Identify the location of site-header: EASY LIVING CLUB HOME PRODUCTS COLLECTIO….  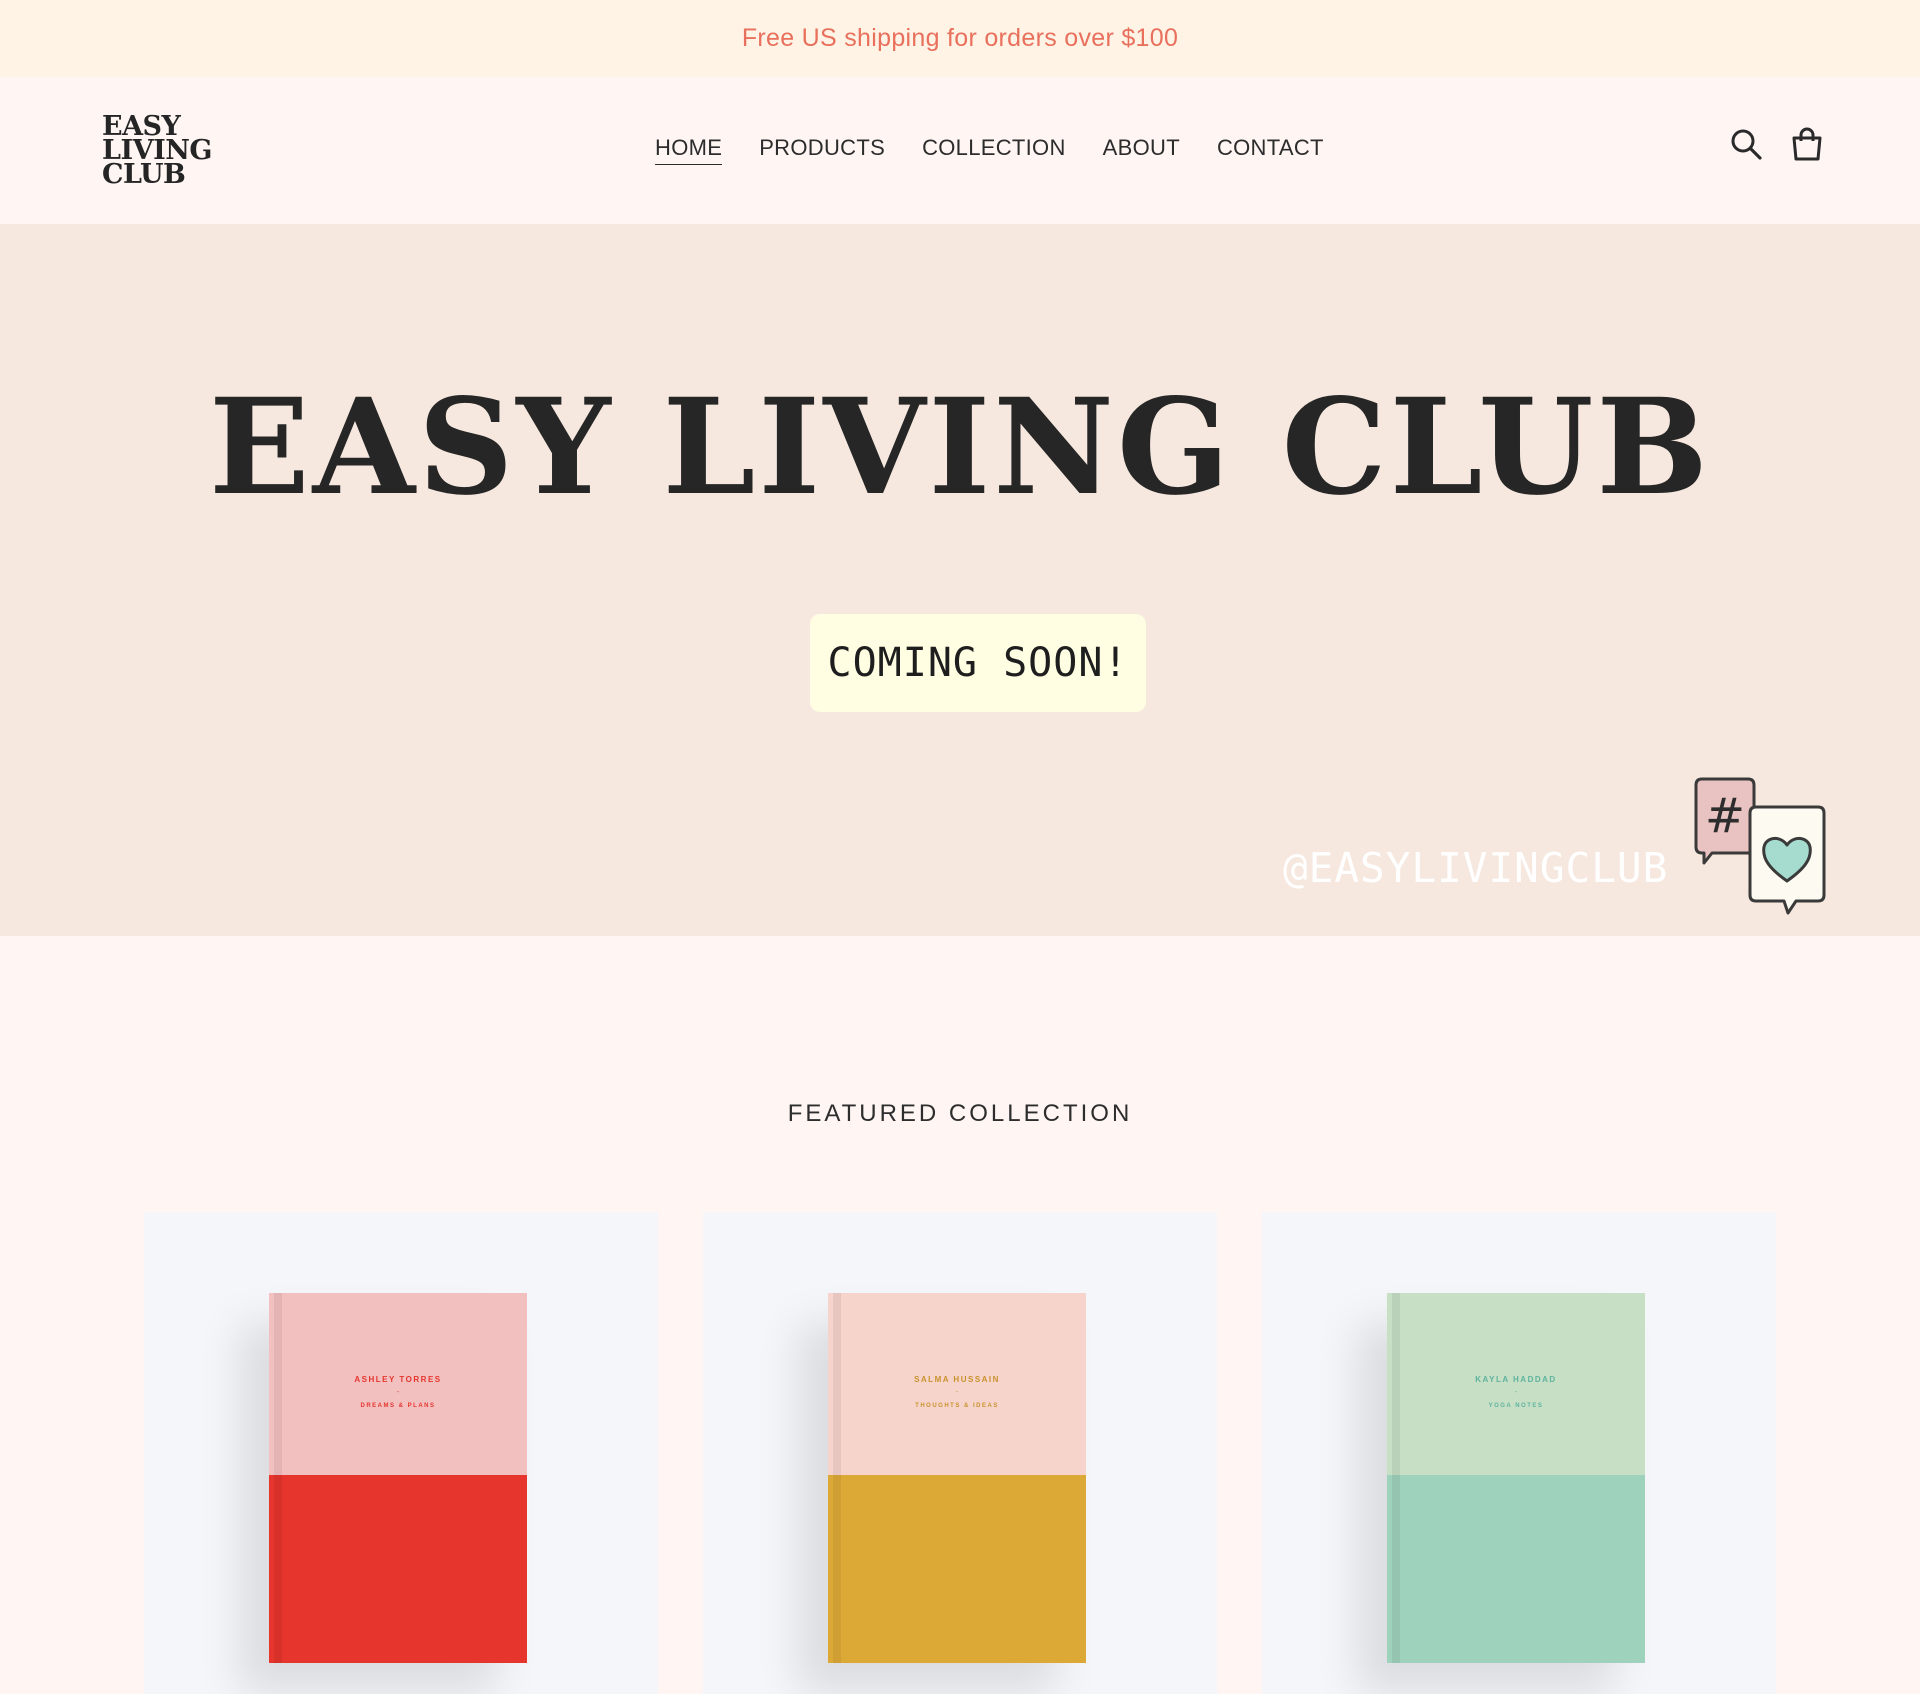
(960, 150).